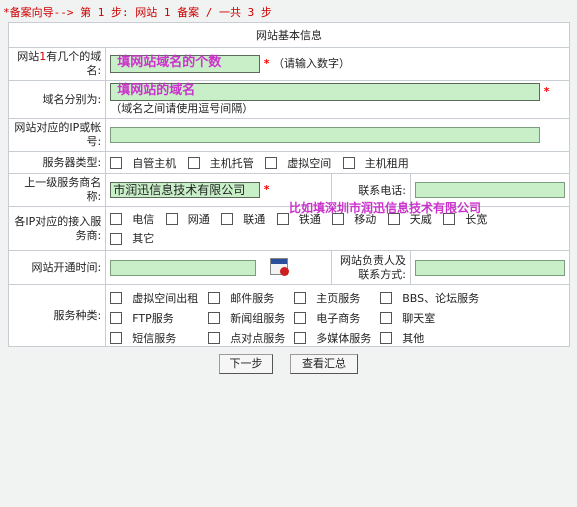 This screenshot has width=577, height=507. What do you see at coordinates (325, 92) in the screenshot?
I see `domain-names-input: 填网站的域名` at bounding box center [325, 92].